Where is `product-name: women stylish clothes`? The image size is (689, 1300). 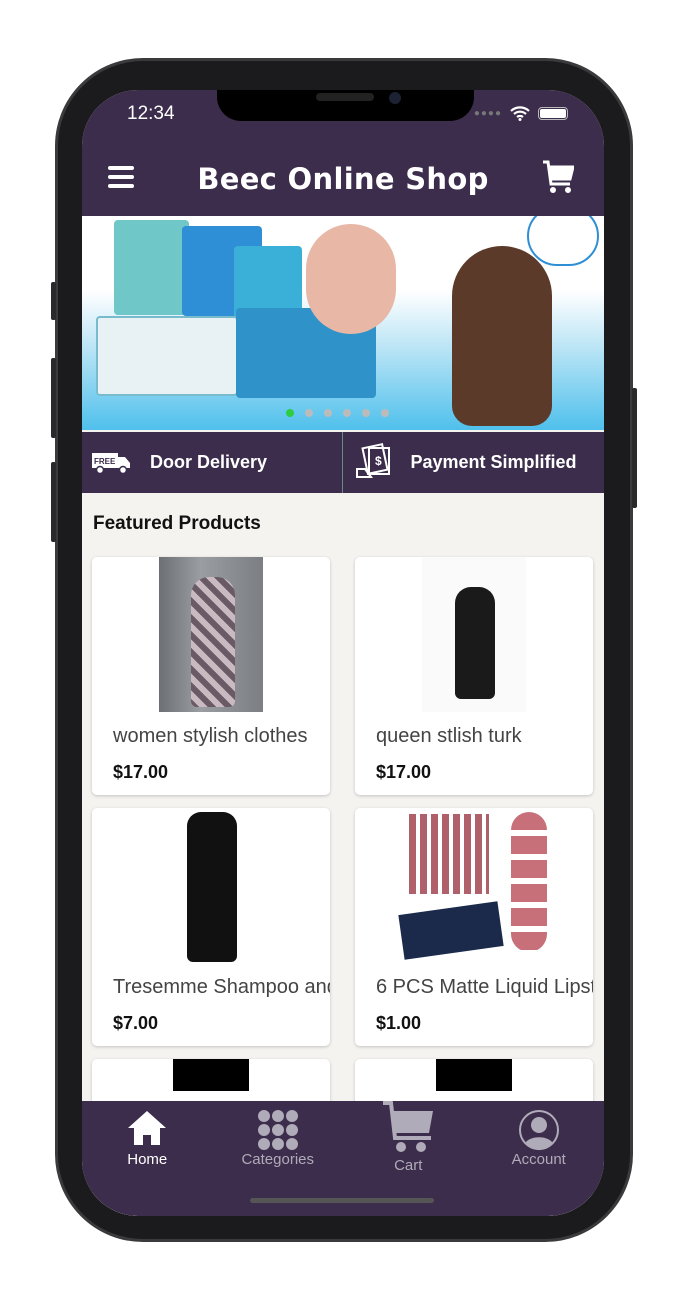
product-name: women stylish clothes is located at coordinates (210, 736).